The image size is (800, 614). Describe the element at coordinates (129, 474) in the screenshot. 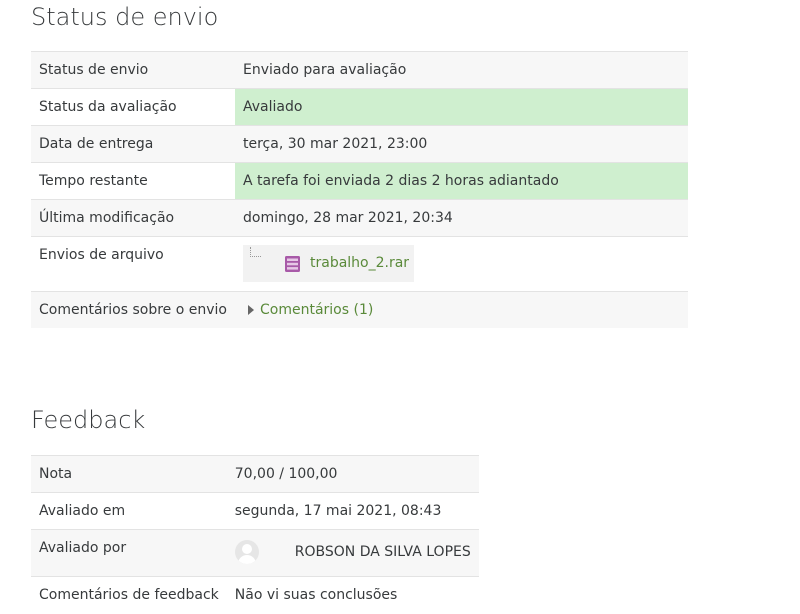

I see `row-label: Nota` at that location.